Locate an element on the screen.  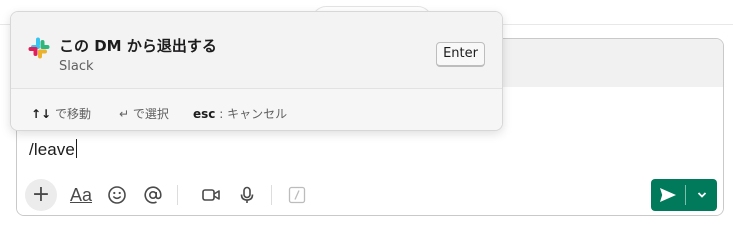
chevron-down-icon is located at coordinates (701, 195).